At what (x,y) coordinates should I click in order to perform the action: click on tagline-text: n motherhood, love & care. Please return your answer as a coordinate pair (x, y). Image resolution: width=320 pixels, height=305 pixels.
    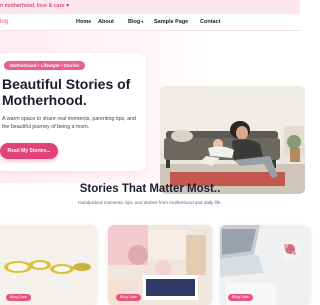
    Looking at the image, I should click on (32, 6).